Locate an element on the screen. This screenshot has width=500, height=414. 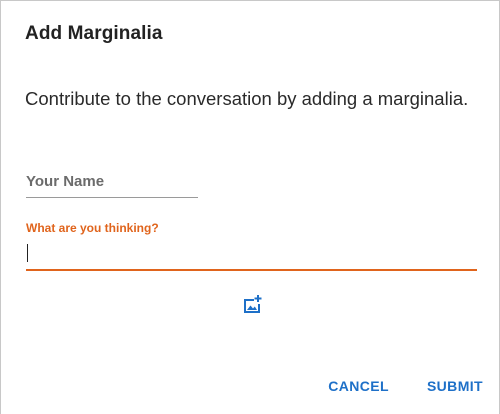
text-caret is located at coordinates (27, 253).